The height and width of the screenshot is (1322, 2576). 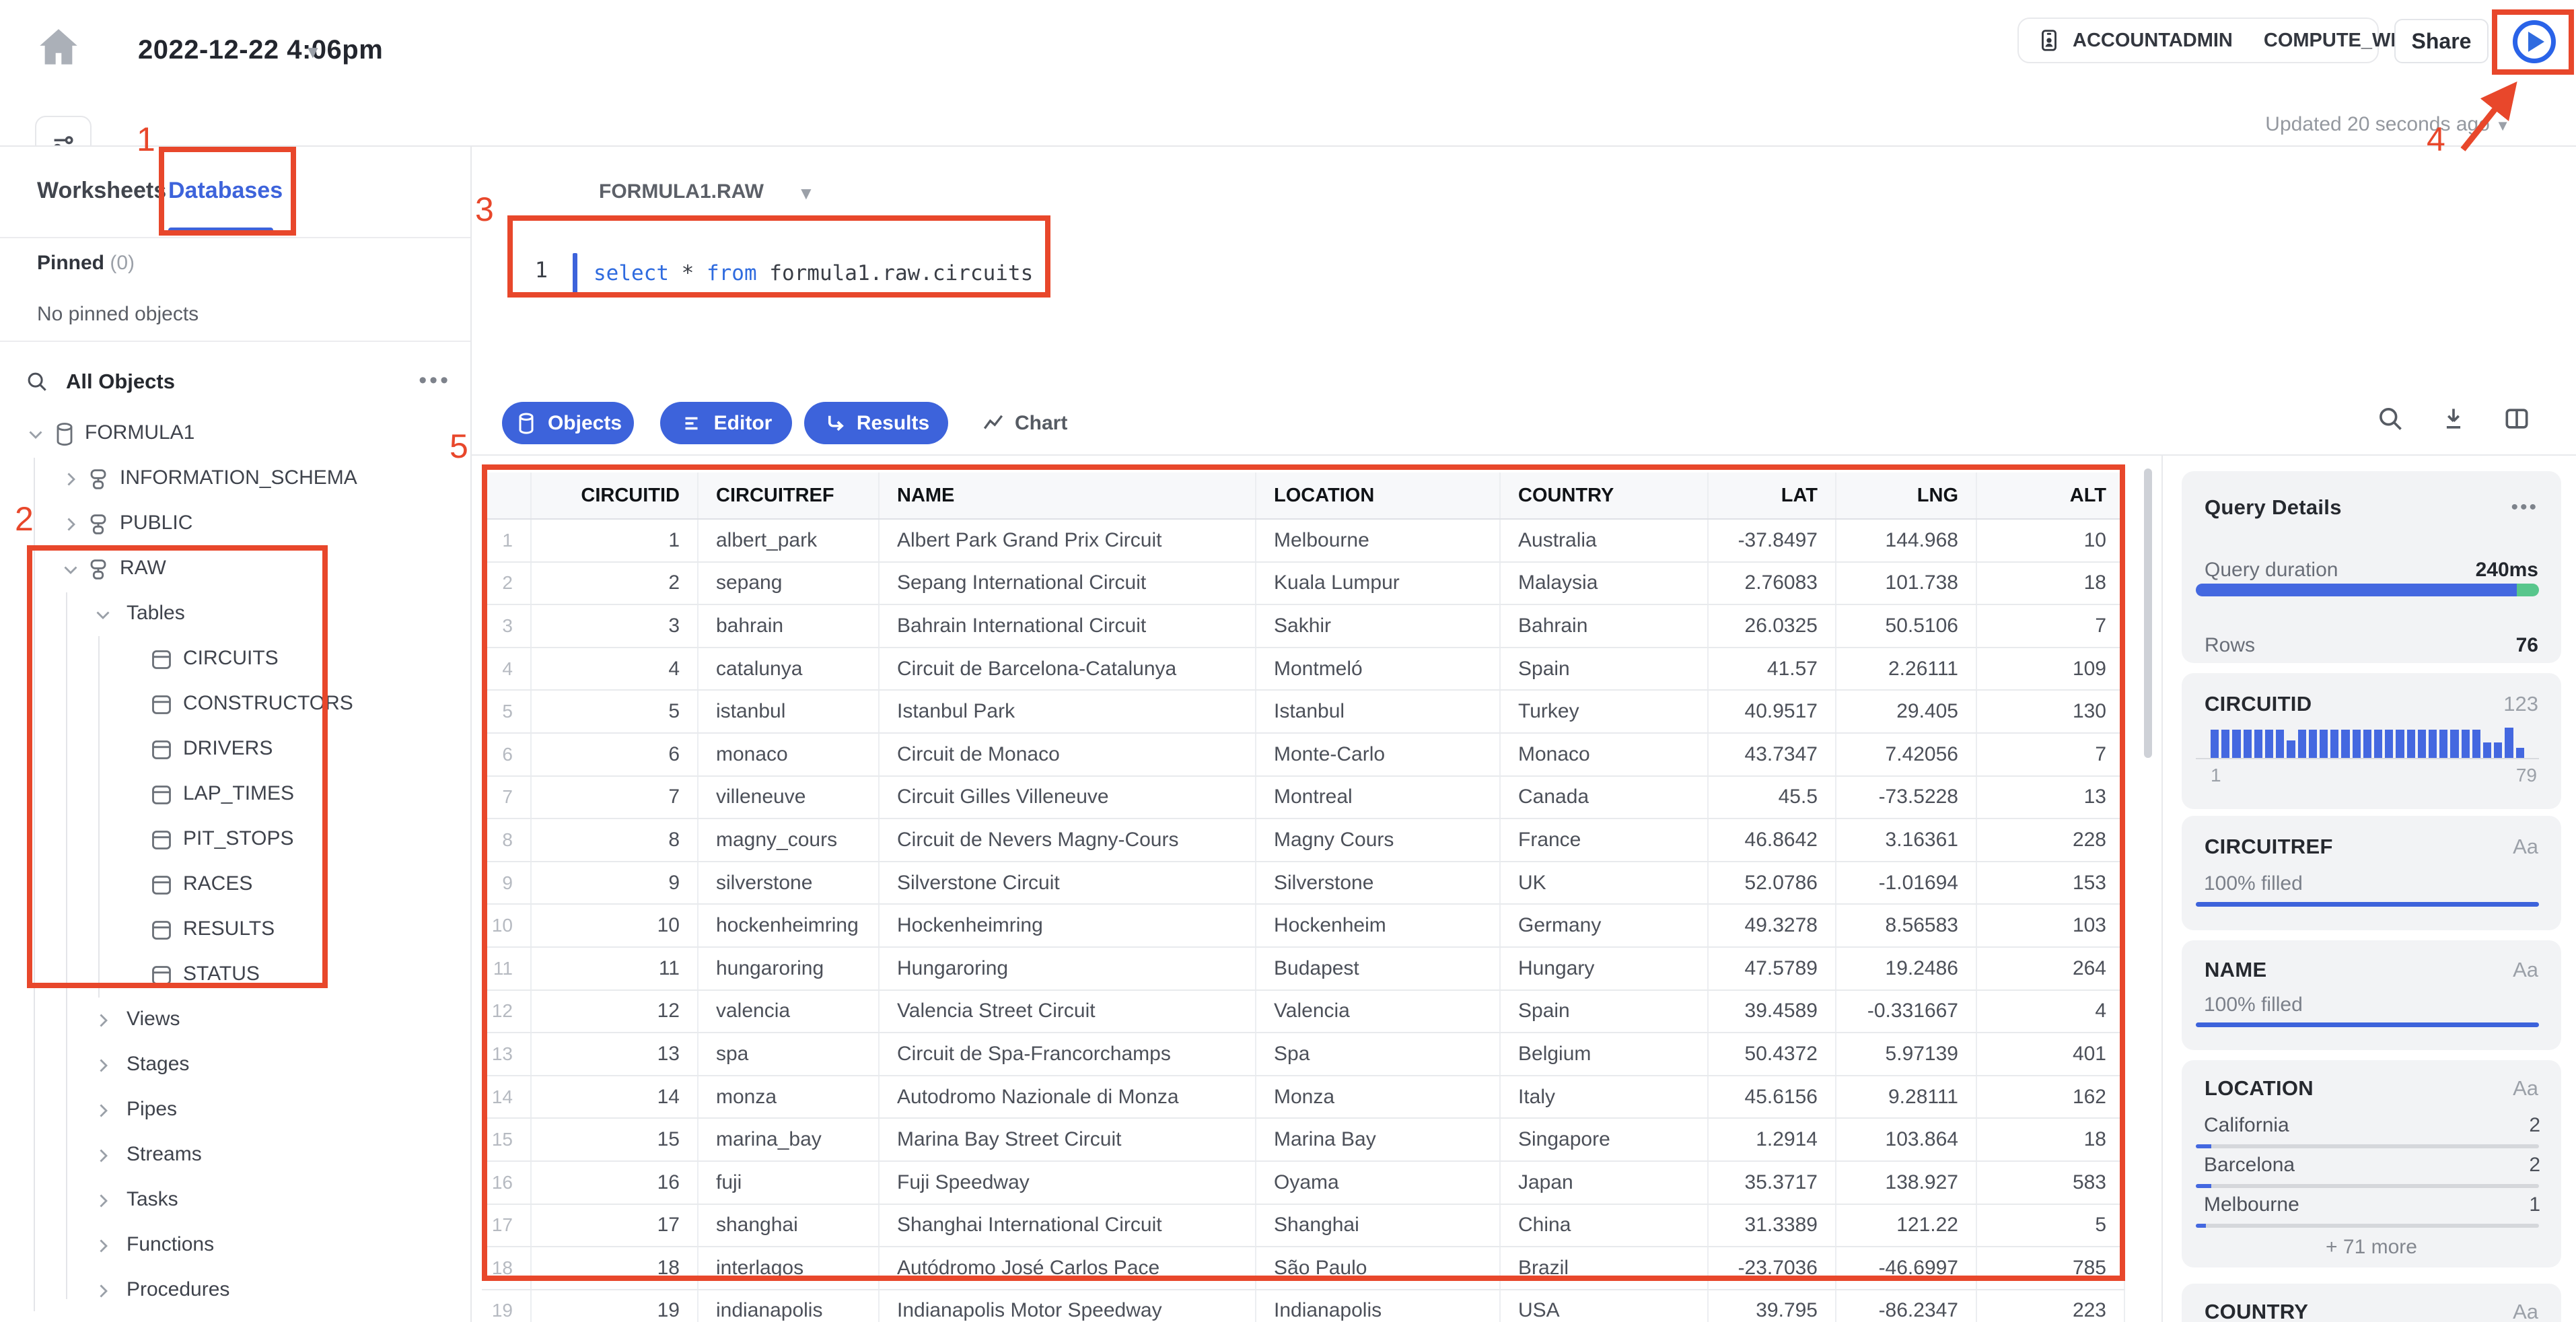 I want to click on table-cell: Silverstone, so click(x=1378, y=883).